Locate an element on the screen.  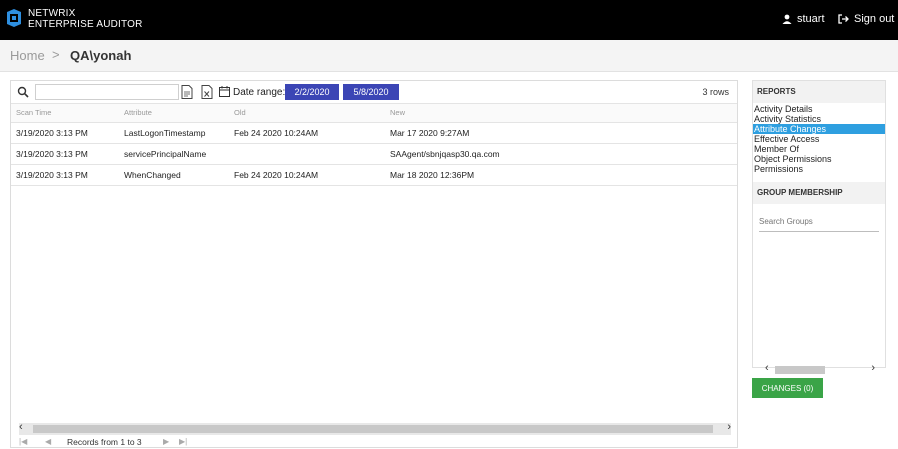
sign-out-icon is located at coordinates (843, 19).